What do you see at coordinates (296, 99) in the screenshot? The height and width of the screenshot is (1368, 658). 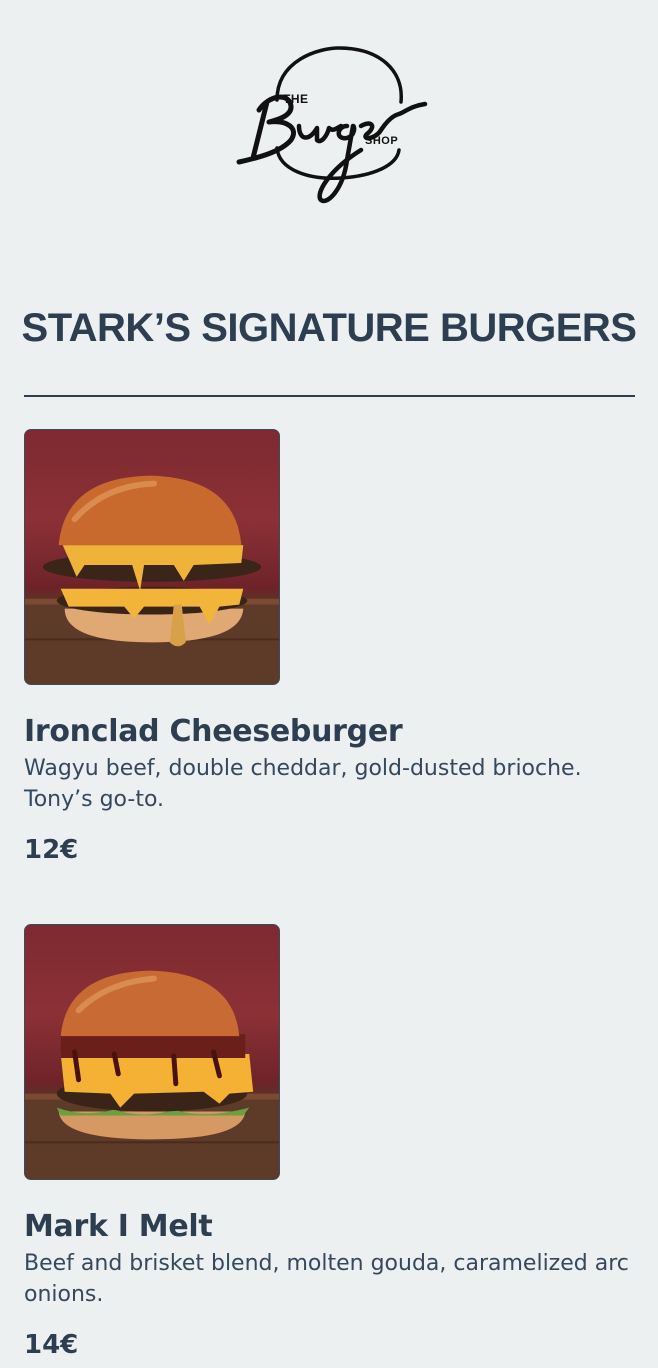 I see `logo-the-text: THE` at bounding box center [296, 99].